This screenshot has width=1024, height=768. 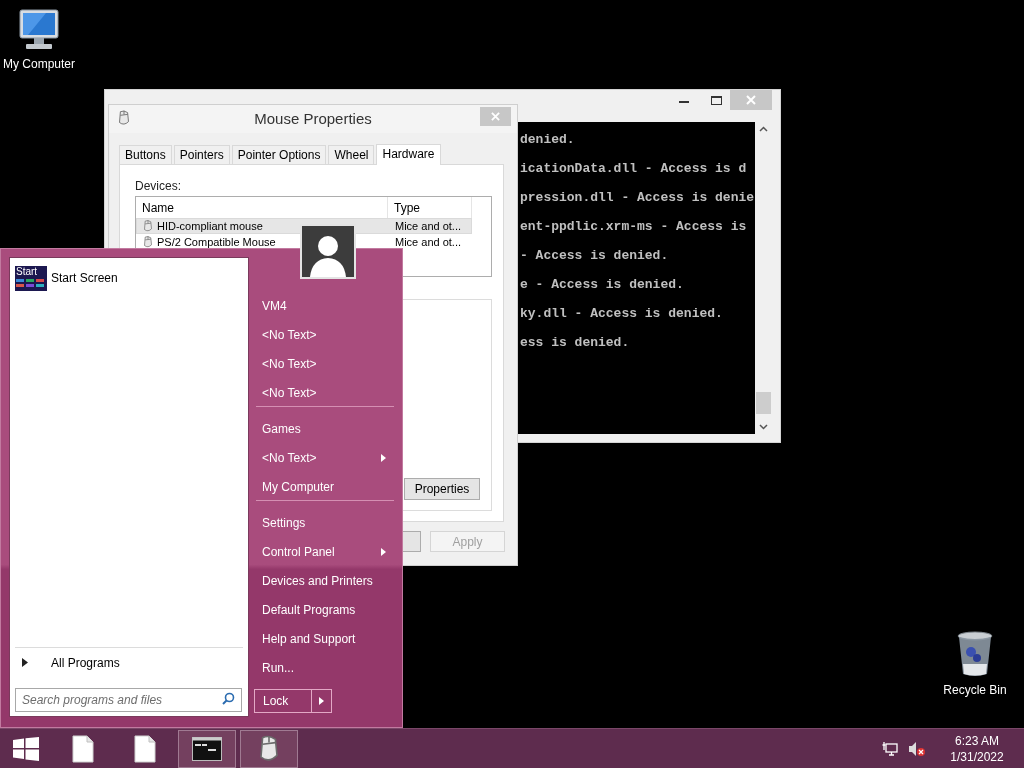 I want to click on console-line: icationData.dll - Access is d, so click(x=634, y=169).